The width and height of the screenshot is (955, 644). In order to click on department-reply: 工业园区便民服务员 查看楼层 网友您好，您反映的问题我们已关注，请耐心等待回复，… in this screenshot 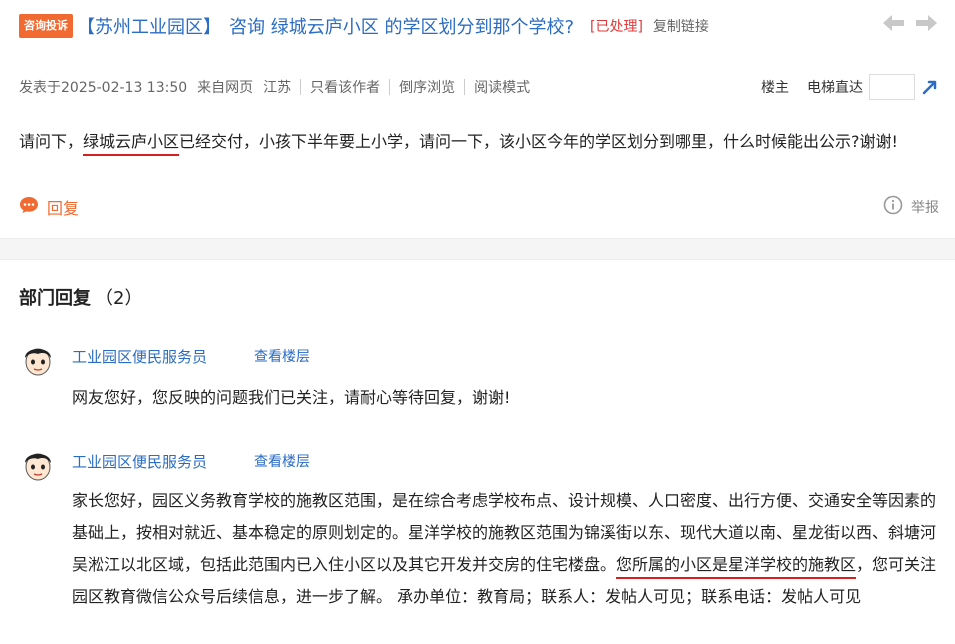, I will do `click(479, 380)`.